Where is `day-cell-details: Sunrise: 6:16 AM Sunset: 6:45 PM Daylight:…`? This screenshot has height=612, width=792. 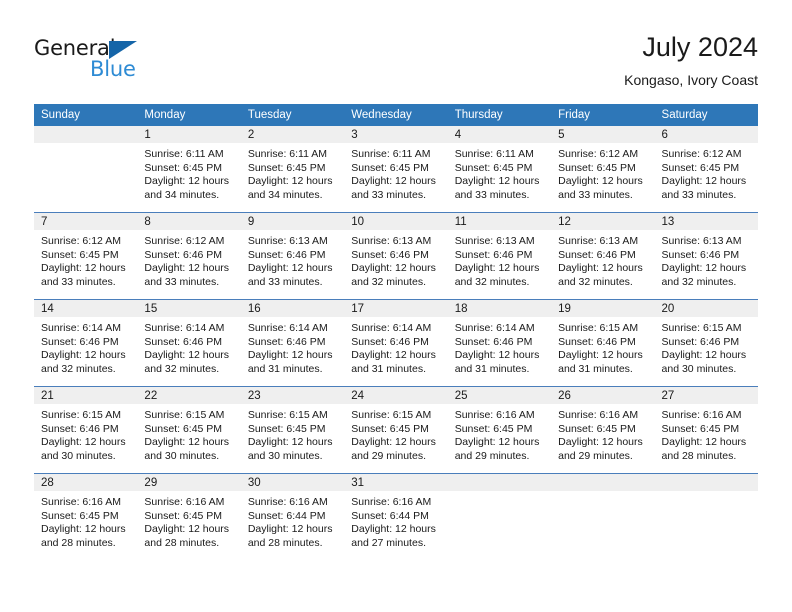
day-cell-details: Sunrise: 6:16 AM Sunset: 6:45 PM Daylight:… is located at coordinates (85, 520).